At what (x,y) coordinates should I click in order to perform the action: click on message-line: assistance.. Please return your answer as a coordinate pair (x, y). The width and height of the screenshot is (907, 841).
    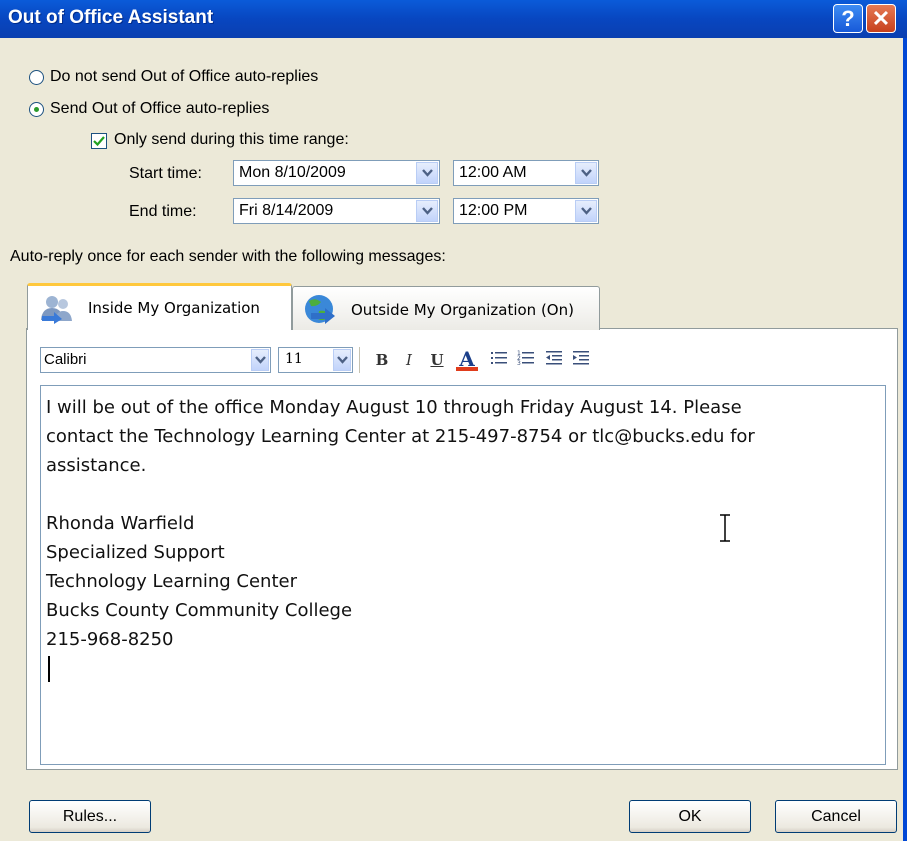
    Looking at the image, I should click on (96, 465).